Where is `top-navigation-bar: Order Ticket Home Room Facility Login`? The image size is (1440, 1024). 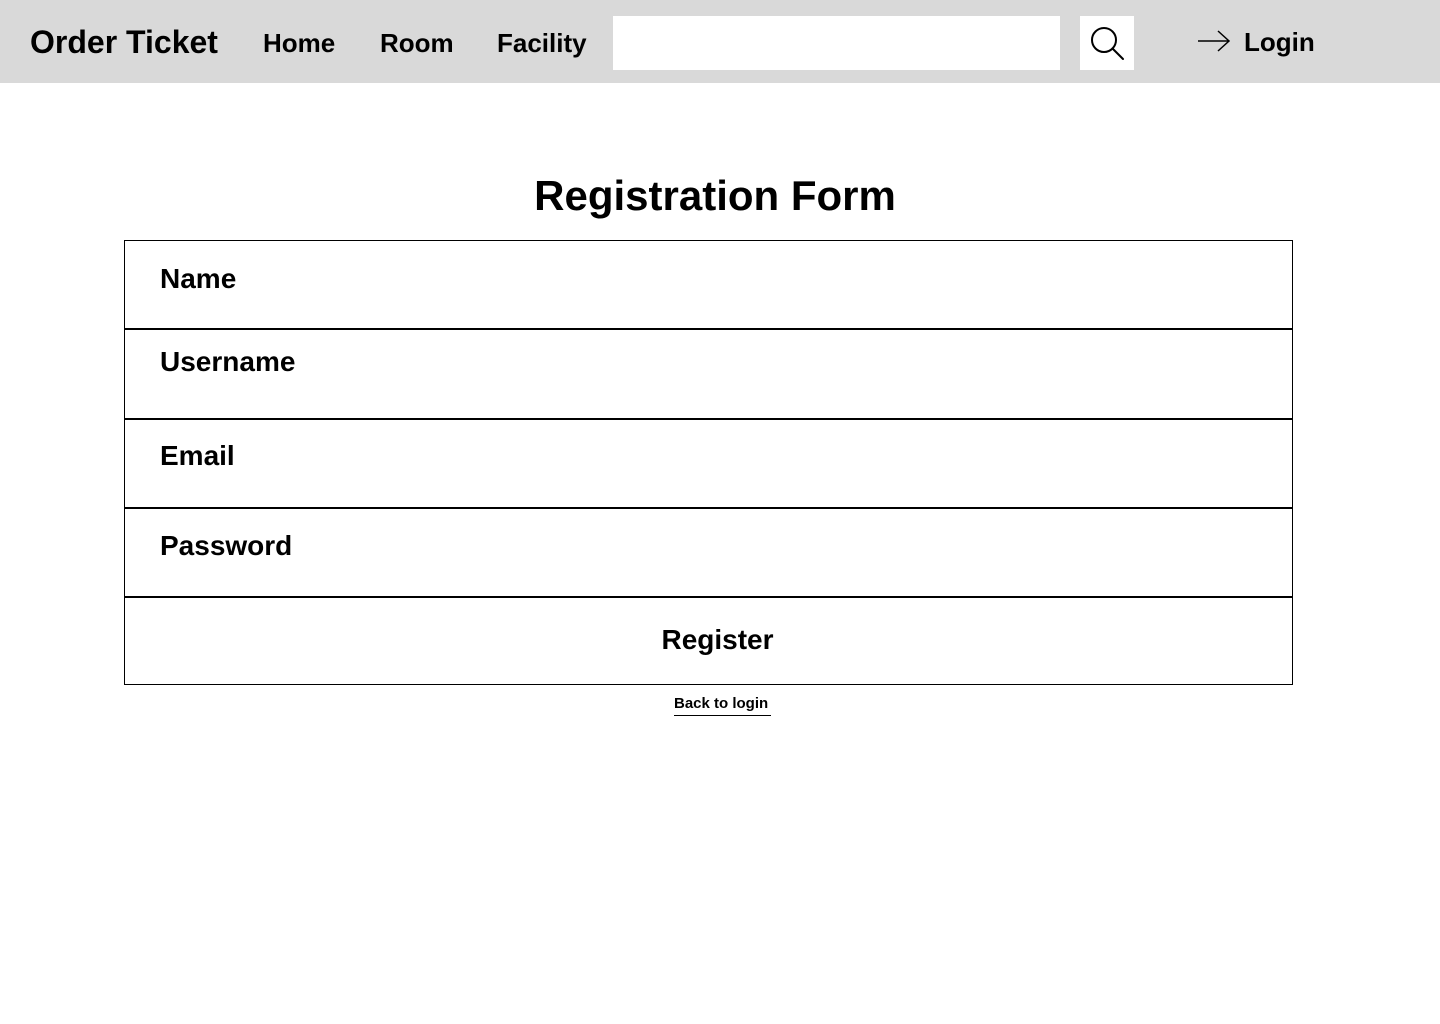 top-navigation-bar: Order Ticket Home Room Facility Login is located at coordinates (720, 41).